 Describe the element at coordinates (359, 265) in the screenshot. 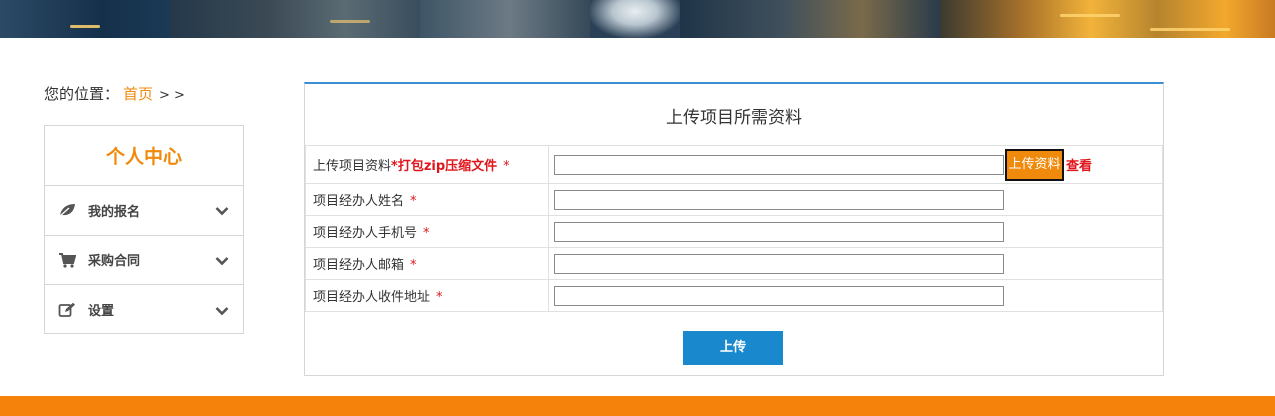

I see `field-label: 项目经办人邮箱` at that location.